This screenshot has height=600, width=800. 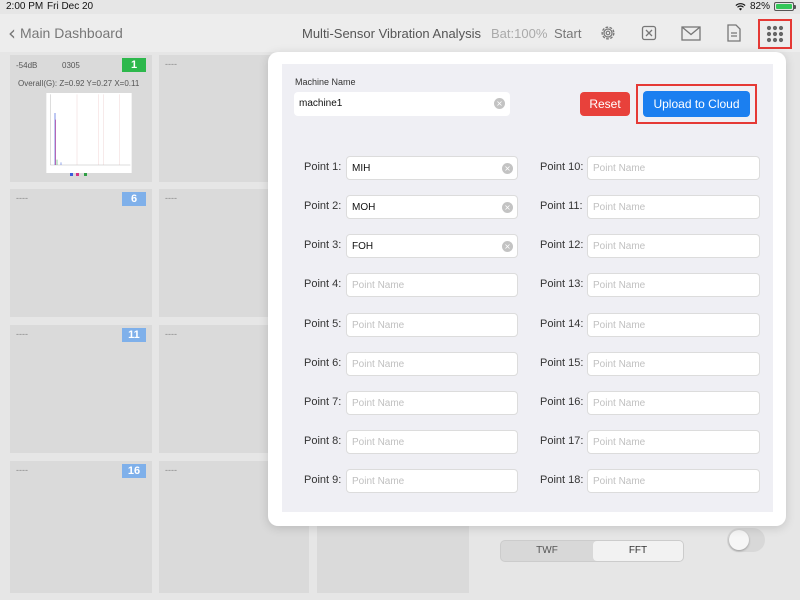 I want to click on chevron-left-icon: ‹, so click(x=12, y=33).